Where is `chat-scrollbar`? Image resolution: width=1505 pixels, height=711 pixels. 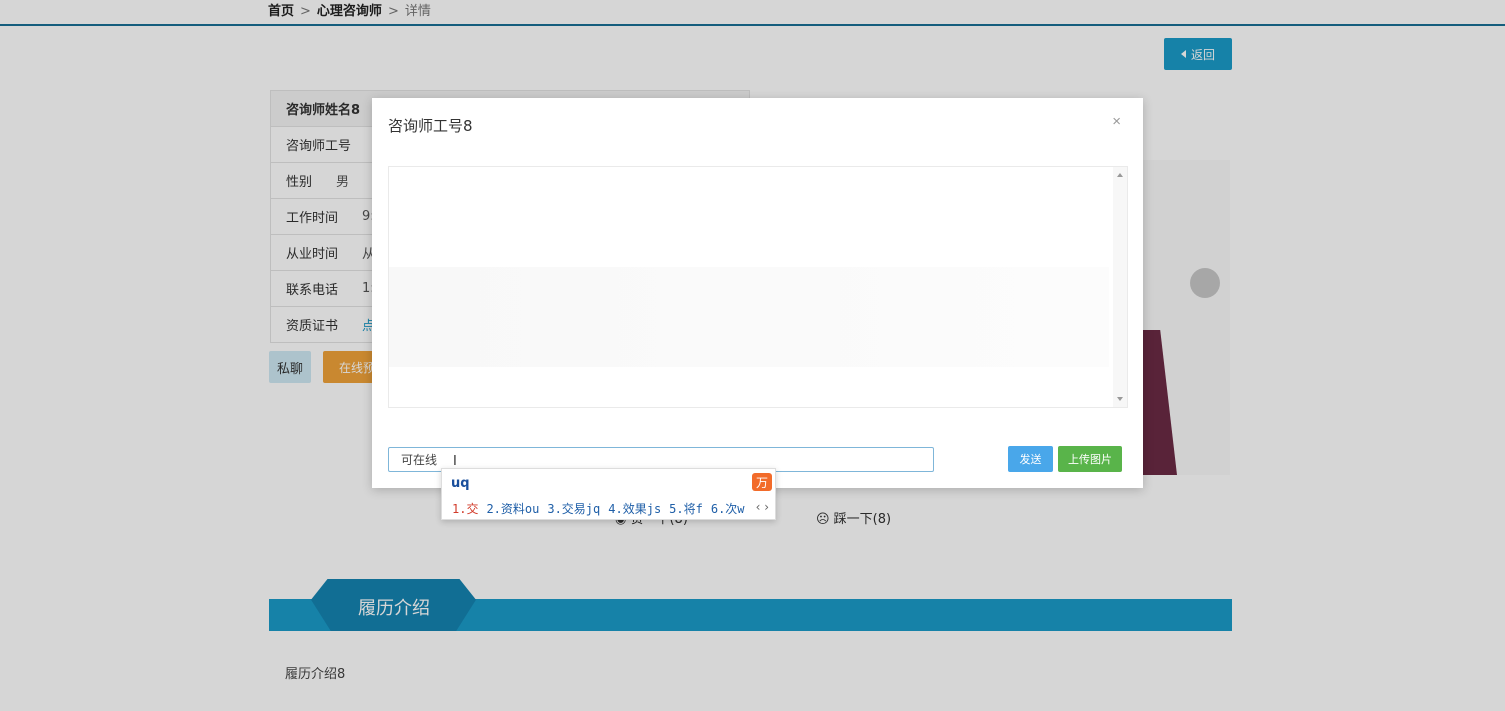
chat-scrollbar is located at coordinates (1120, 287).